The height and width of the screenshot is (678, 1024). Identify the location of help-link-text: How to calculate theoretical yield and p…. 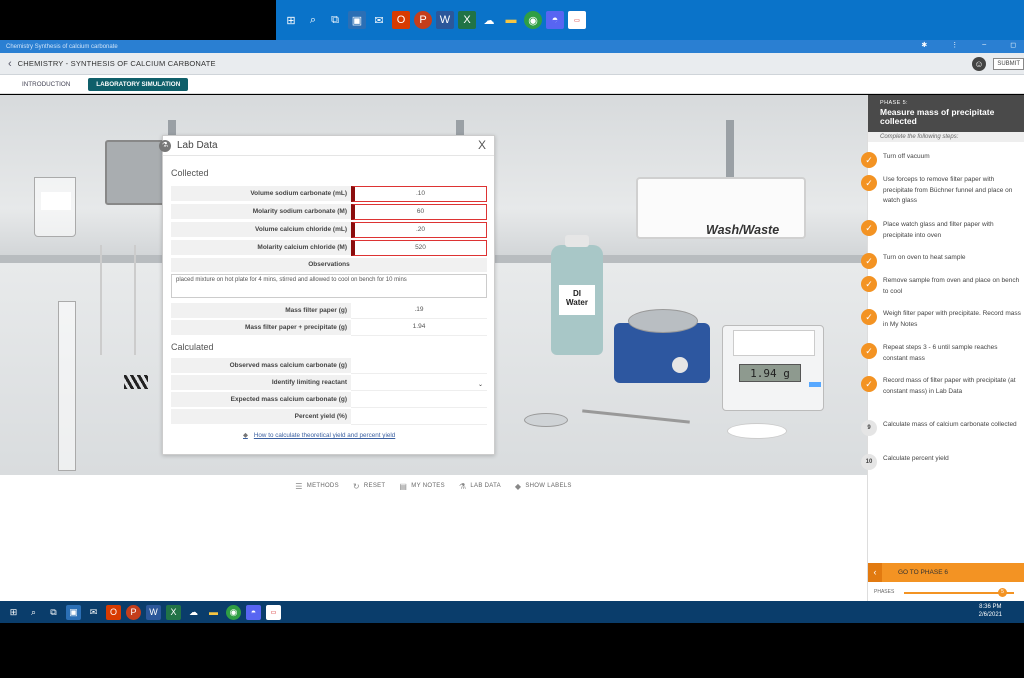
(324, 435).